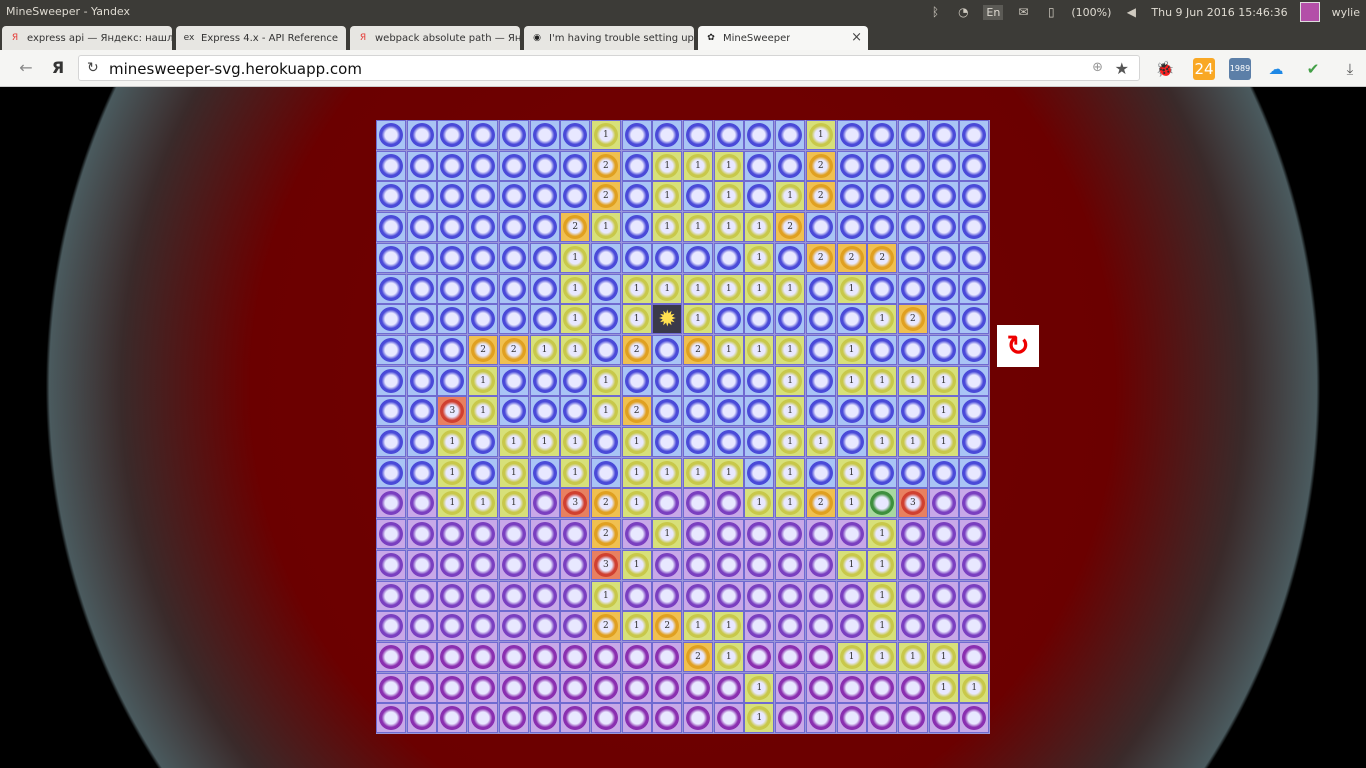 Image resolution: width=1366 pixels, height=768 pixels. What do you see at coordinates (435, 38) in the screenshot?
I see `tab-3: Яwebpack absolute path — Ян` at bounding box center [435, 38].